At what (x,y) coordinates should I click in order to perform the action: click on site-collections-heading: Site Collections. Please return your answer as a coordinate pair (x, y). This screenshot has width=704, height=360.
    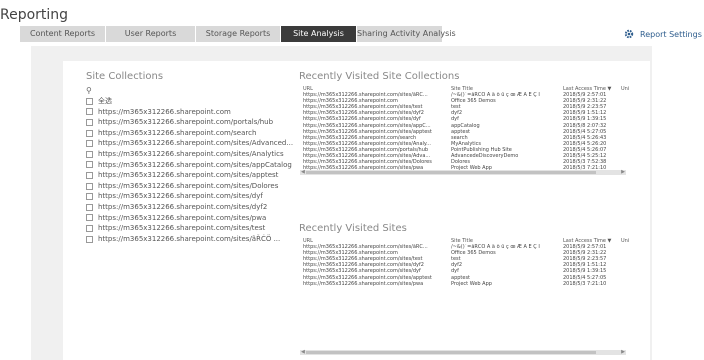
    Looking at the image, I should click on (125, 76).